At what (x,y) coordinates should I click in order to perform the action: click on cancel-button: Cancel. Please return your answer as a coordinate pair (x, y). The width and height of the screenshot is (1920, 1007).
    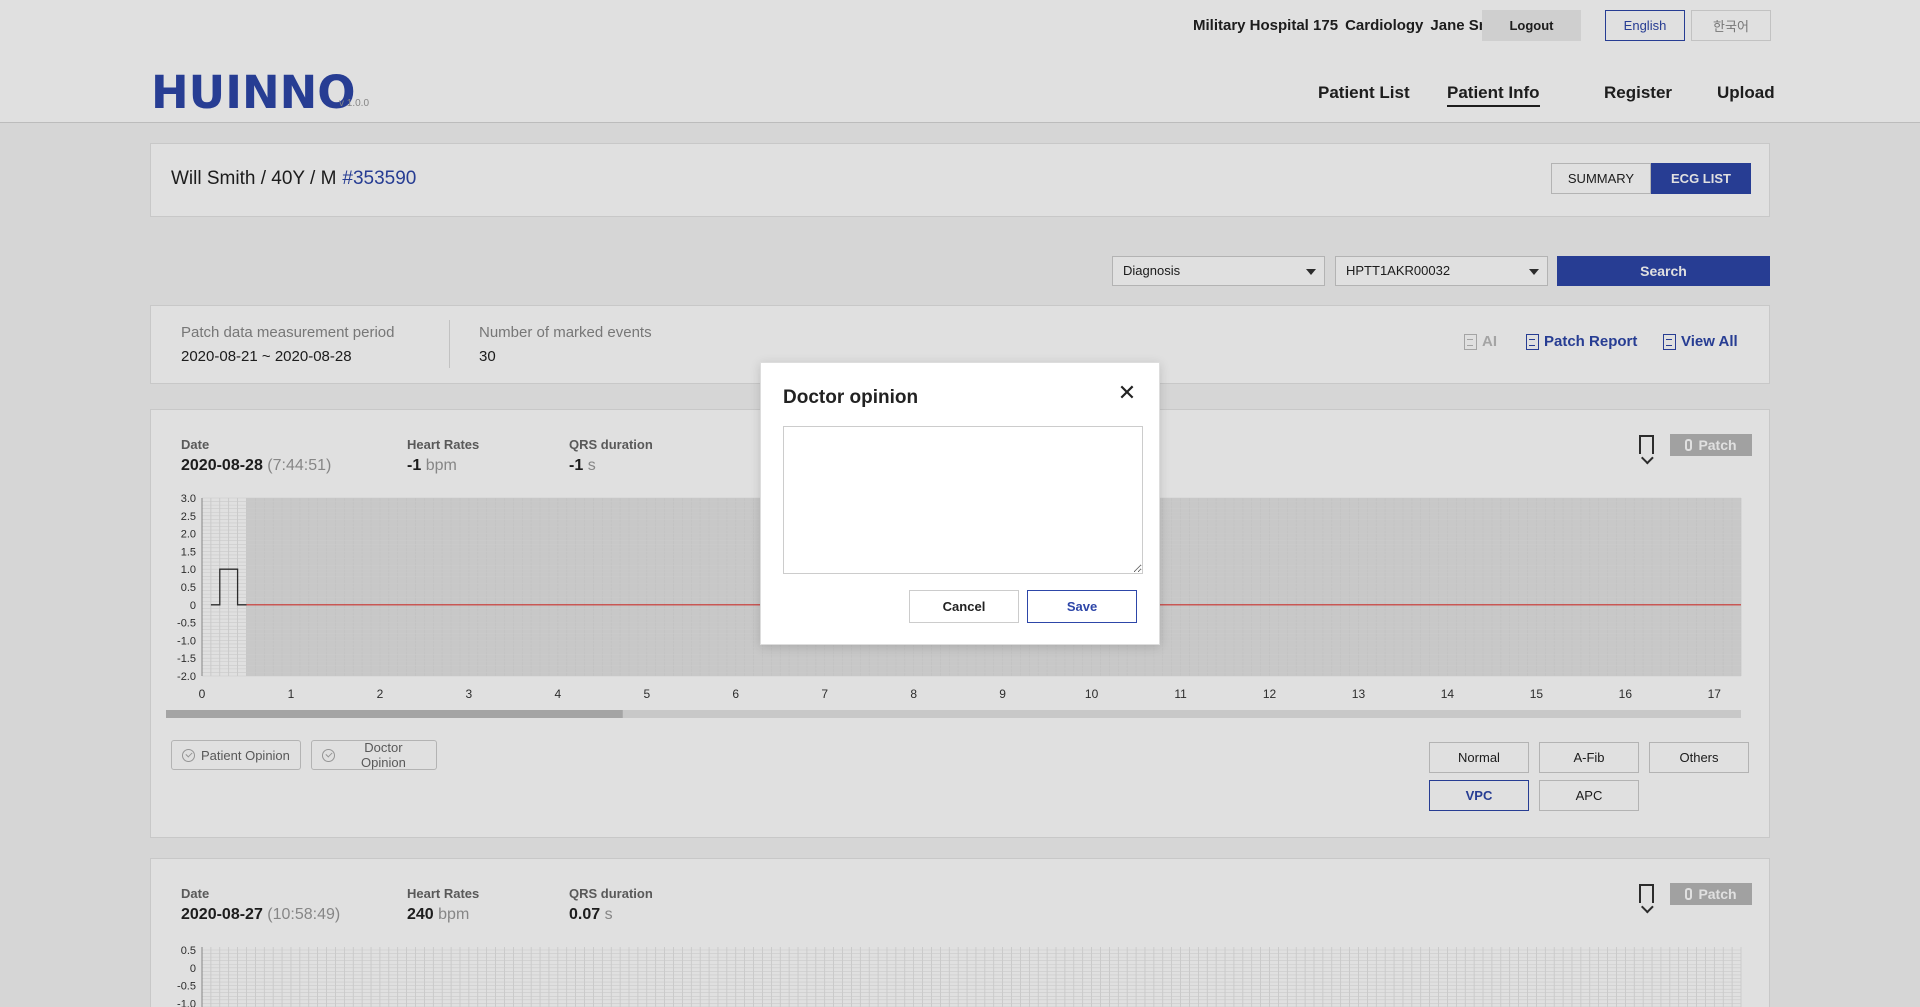
    Looking at the image, I should click on (964, 606).